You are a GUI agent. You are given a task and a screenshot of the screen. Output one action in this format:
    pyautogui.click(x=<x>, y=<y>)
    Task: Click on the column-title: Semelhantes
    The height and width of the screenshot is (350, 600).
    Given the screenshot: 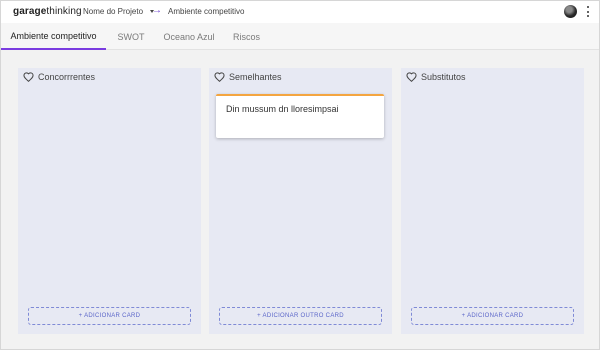 What is the action you would take?
    pyautogui.click(x=255, y=77)
    